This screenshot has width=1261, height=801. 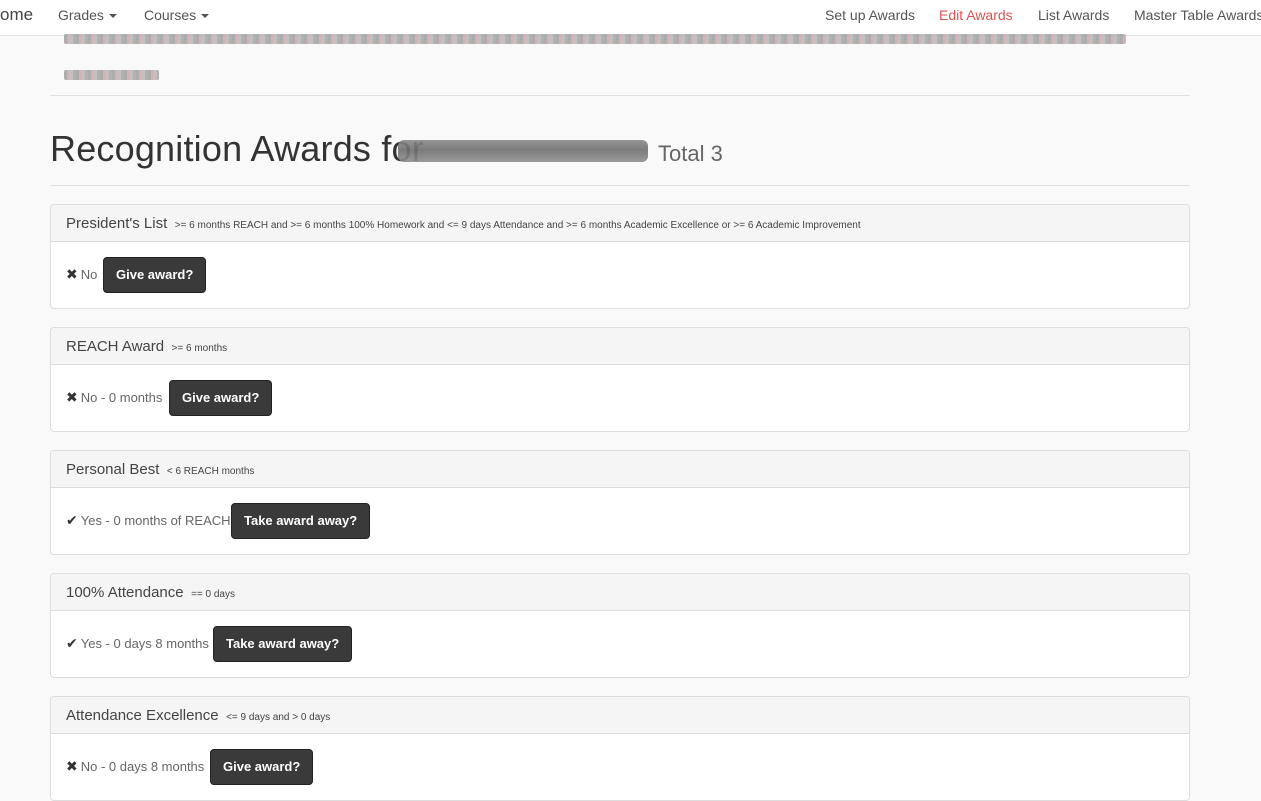 I want to click on award-name: Attendance Excellence, so click(x=142, y=715).